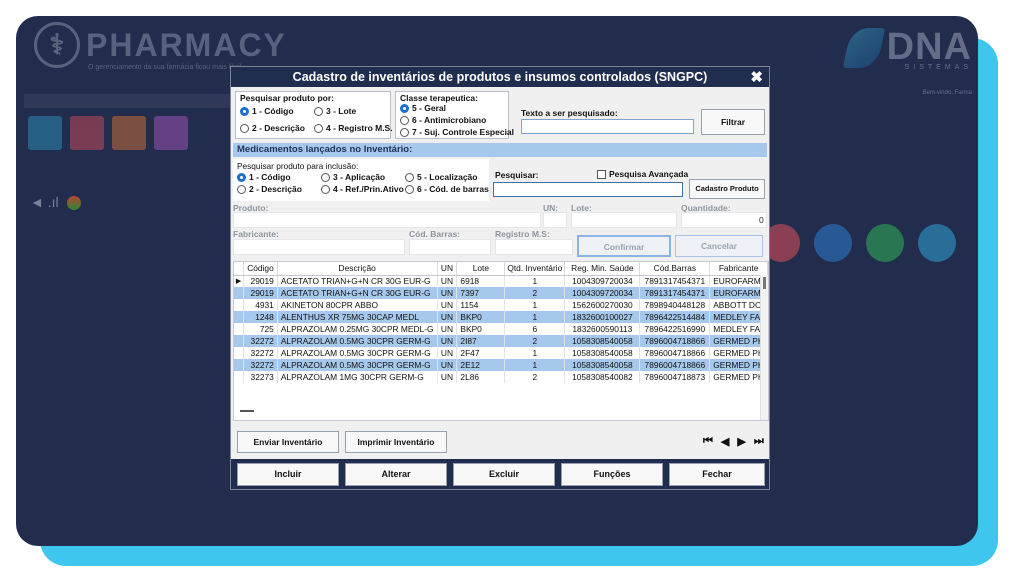  What do you see at coordinates (353, 128) in the screenshot?
I see `radio-search-registry: 4 - Registro M.S.` at bounding box center [353, 128].